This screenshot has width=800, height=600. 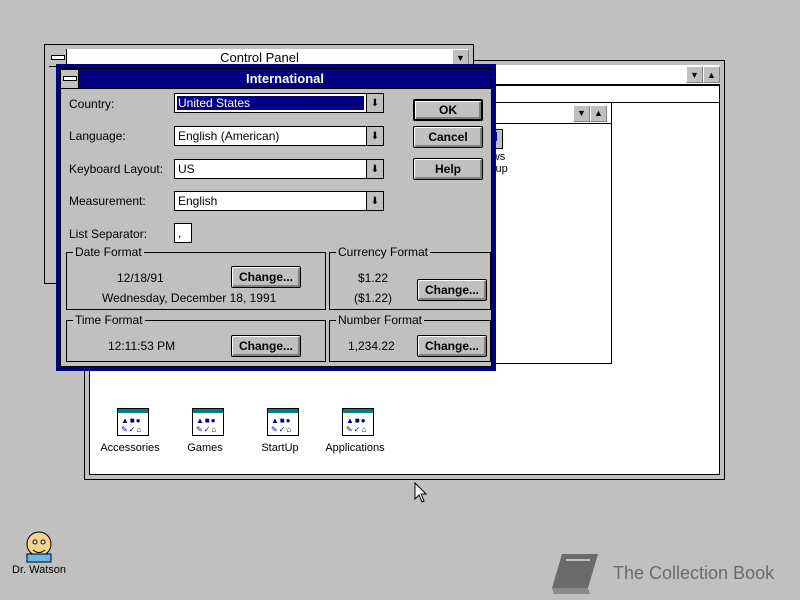 What do you see at coordinates (130, 448) in the screenshot?
I see `group-label-accessories: Accessories` at bounding box center [130, 448].